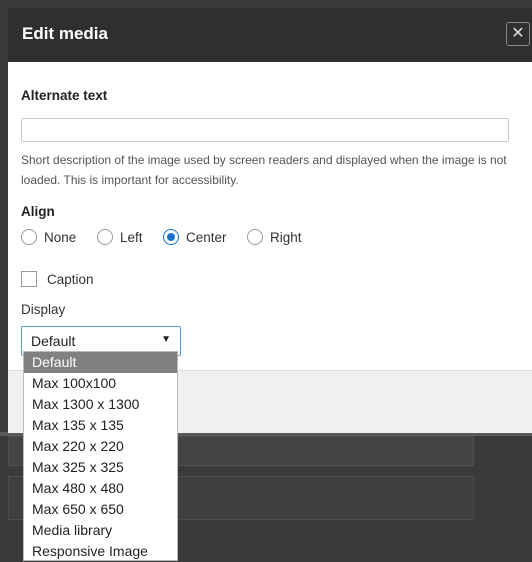  Describe the element at coordinates (166, 339) in the screenshot. I see `caret-down-icon: ▼` at that location.